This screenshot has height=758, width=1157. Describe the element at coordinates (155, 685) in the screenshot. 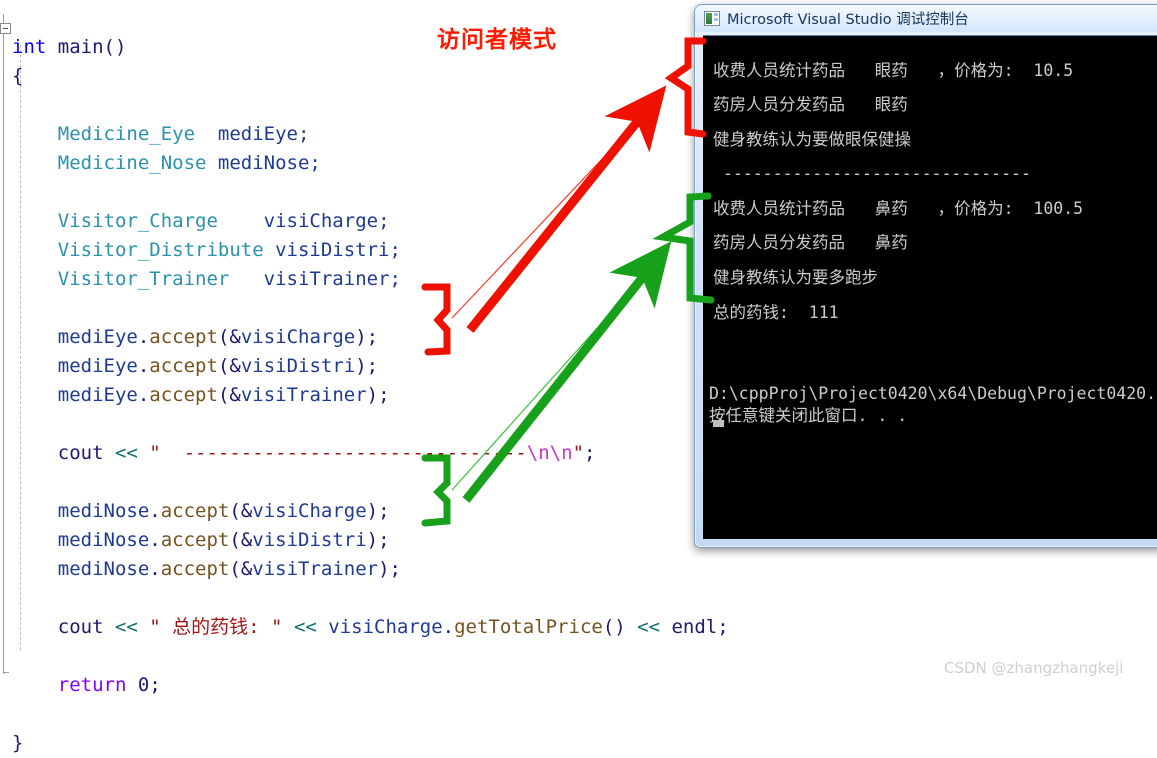

I see `code-token: ;` at that location.